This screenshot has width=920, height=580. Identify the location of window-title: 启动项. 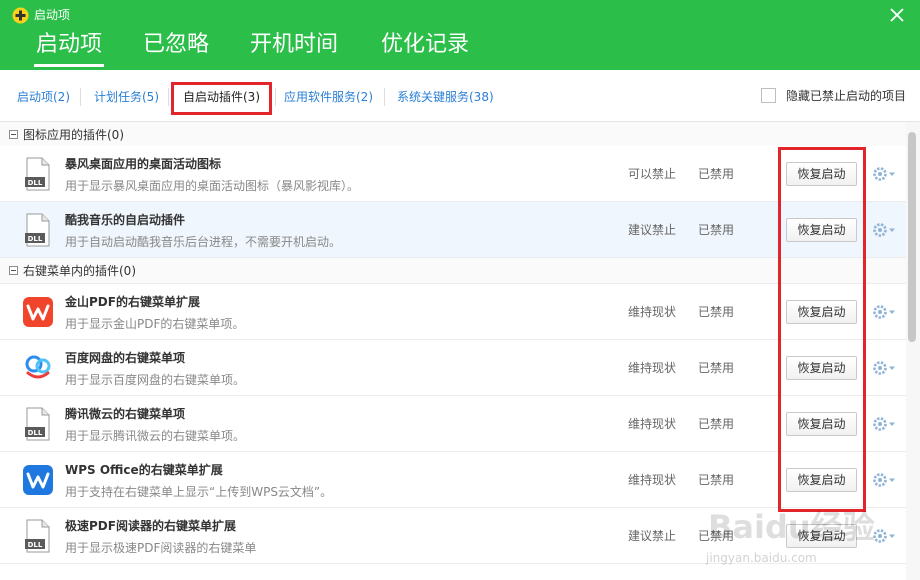
(52, 15).